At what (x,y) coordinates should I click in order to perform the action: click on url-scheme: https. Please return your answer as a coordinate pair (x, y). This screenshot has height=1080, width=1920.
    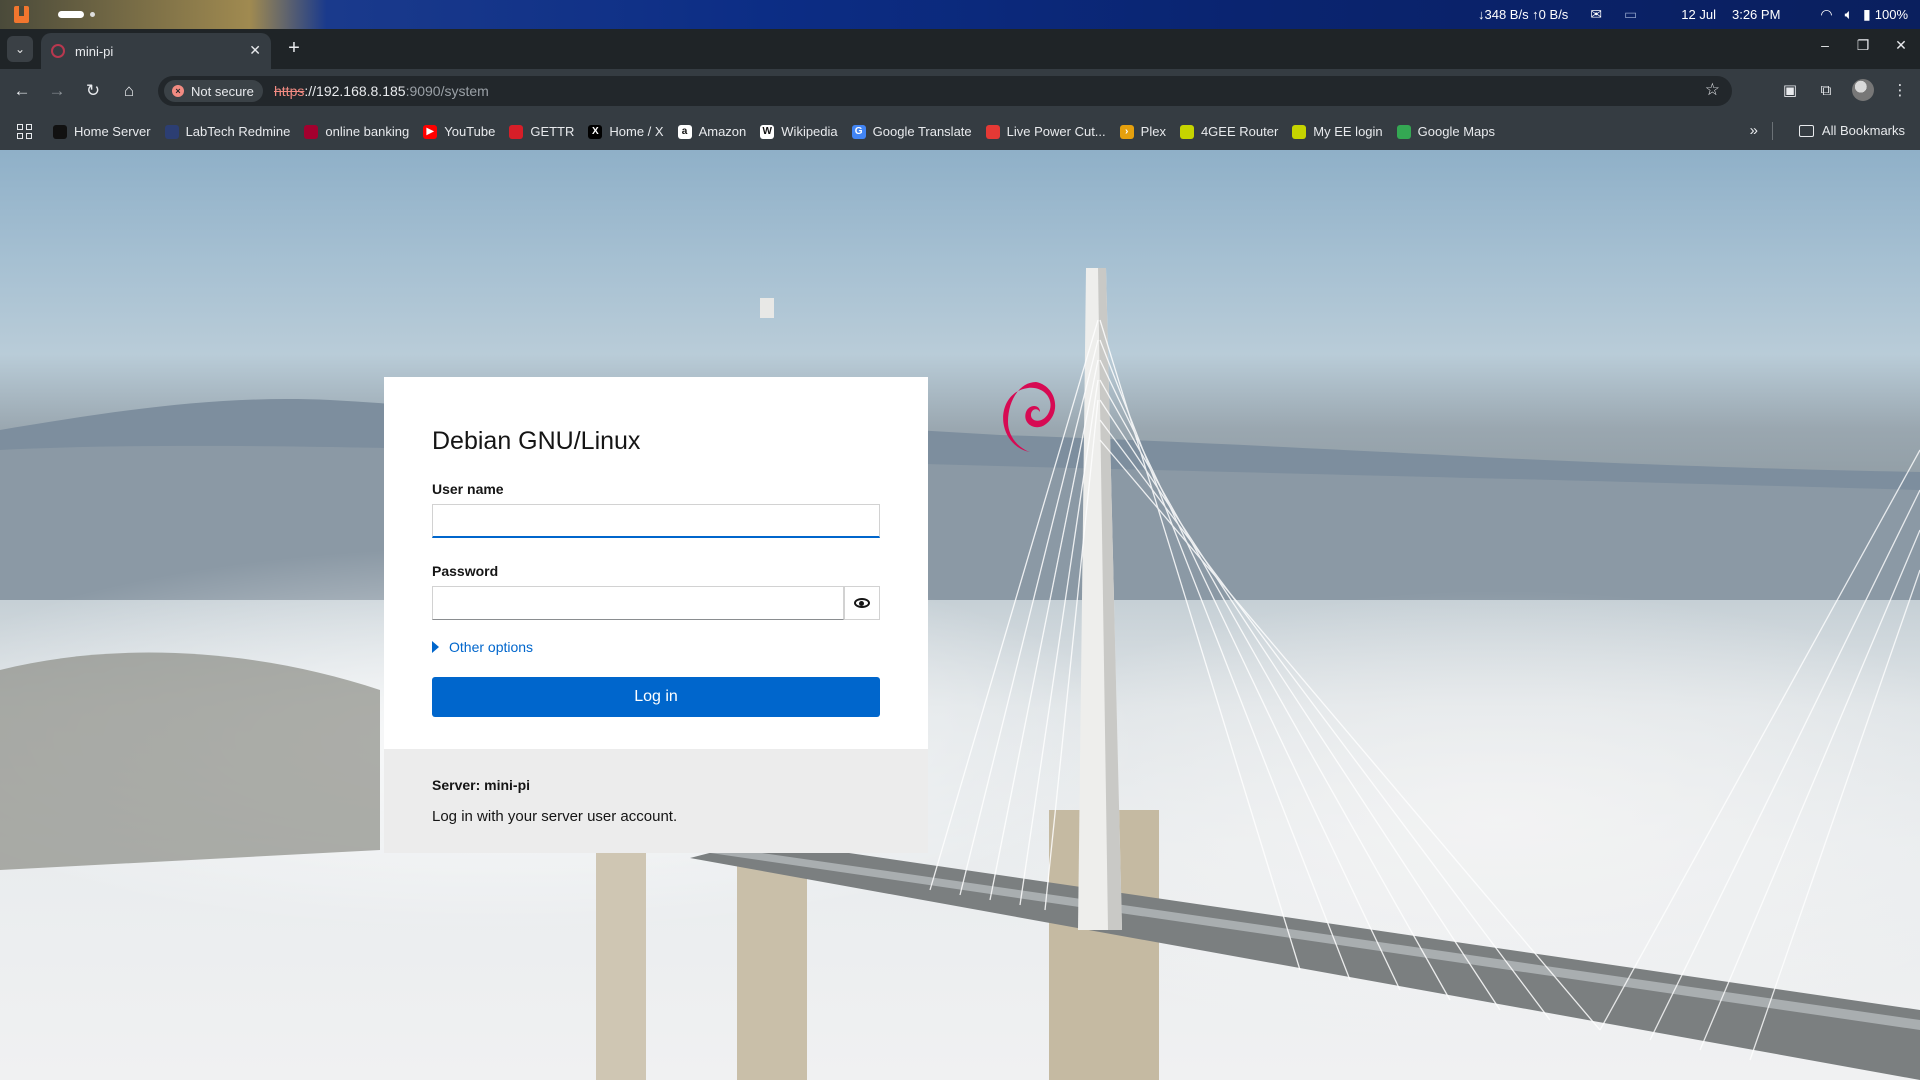
    Looking at the image, I should click on (289, 91).